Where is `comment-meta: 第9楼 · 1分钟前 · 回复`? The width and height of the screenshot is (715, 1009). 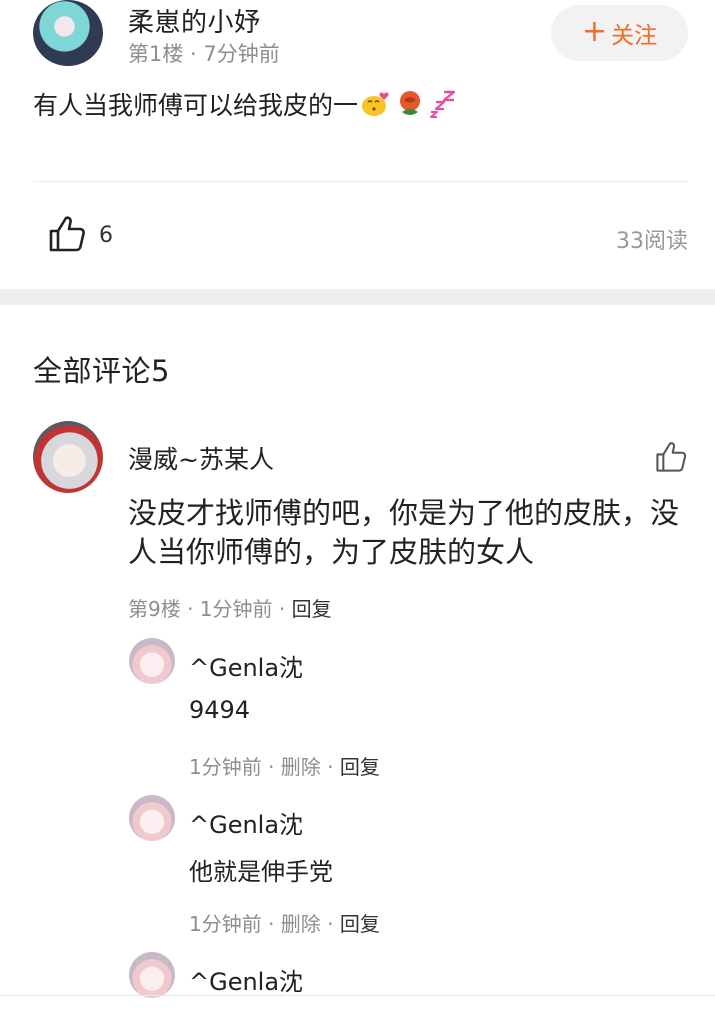
comment-meta: 第9楼 · 1分钟前 · 回复 is located at coordinates (230, 607).